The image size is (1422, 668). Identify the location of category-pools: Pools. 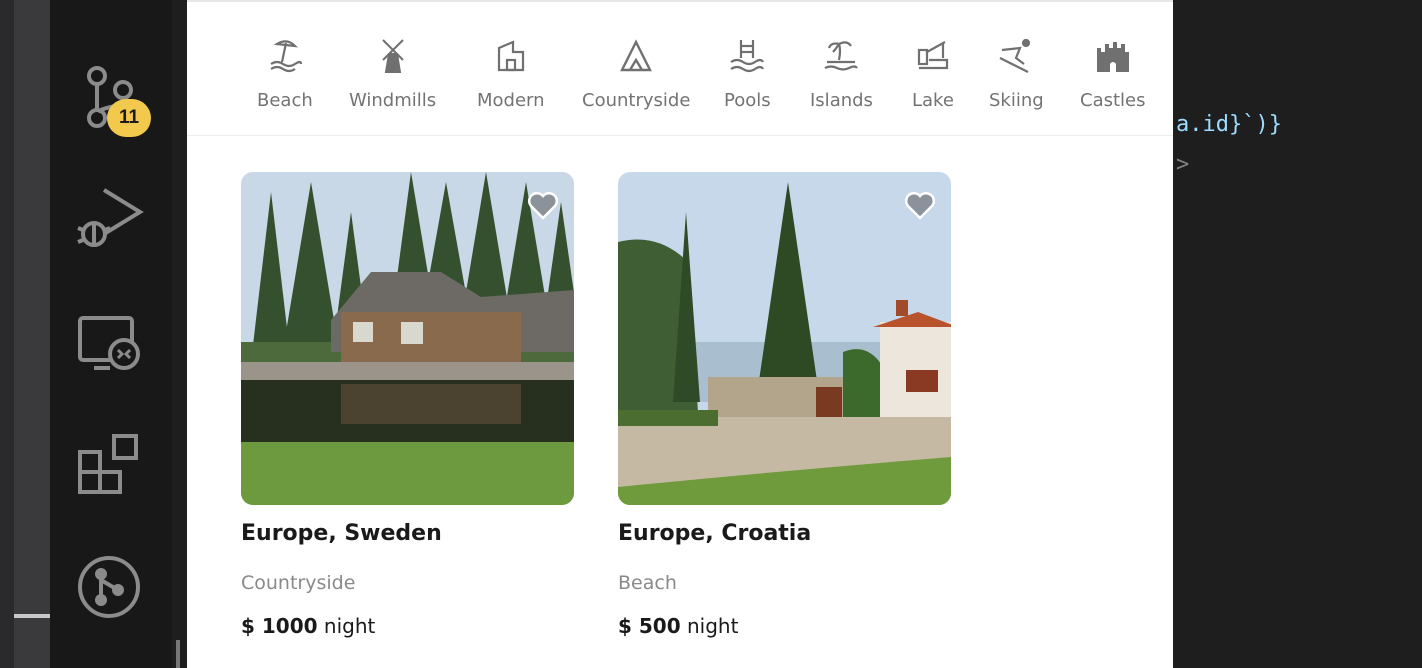
(747, 74).